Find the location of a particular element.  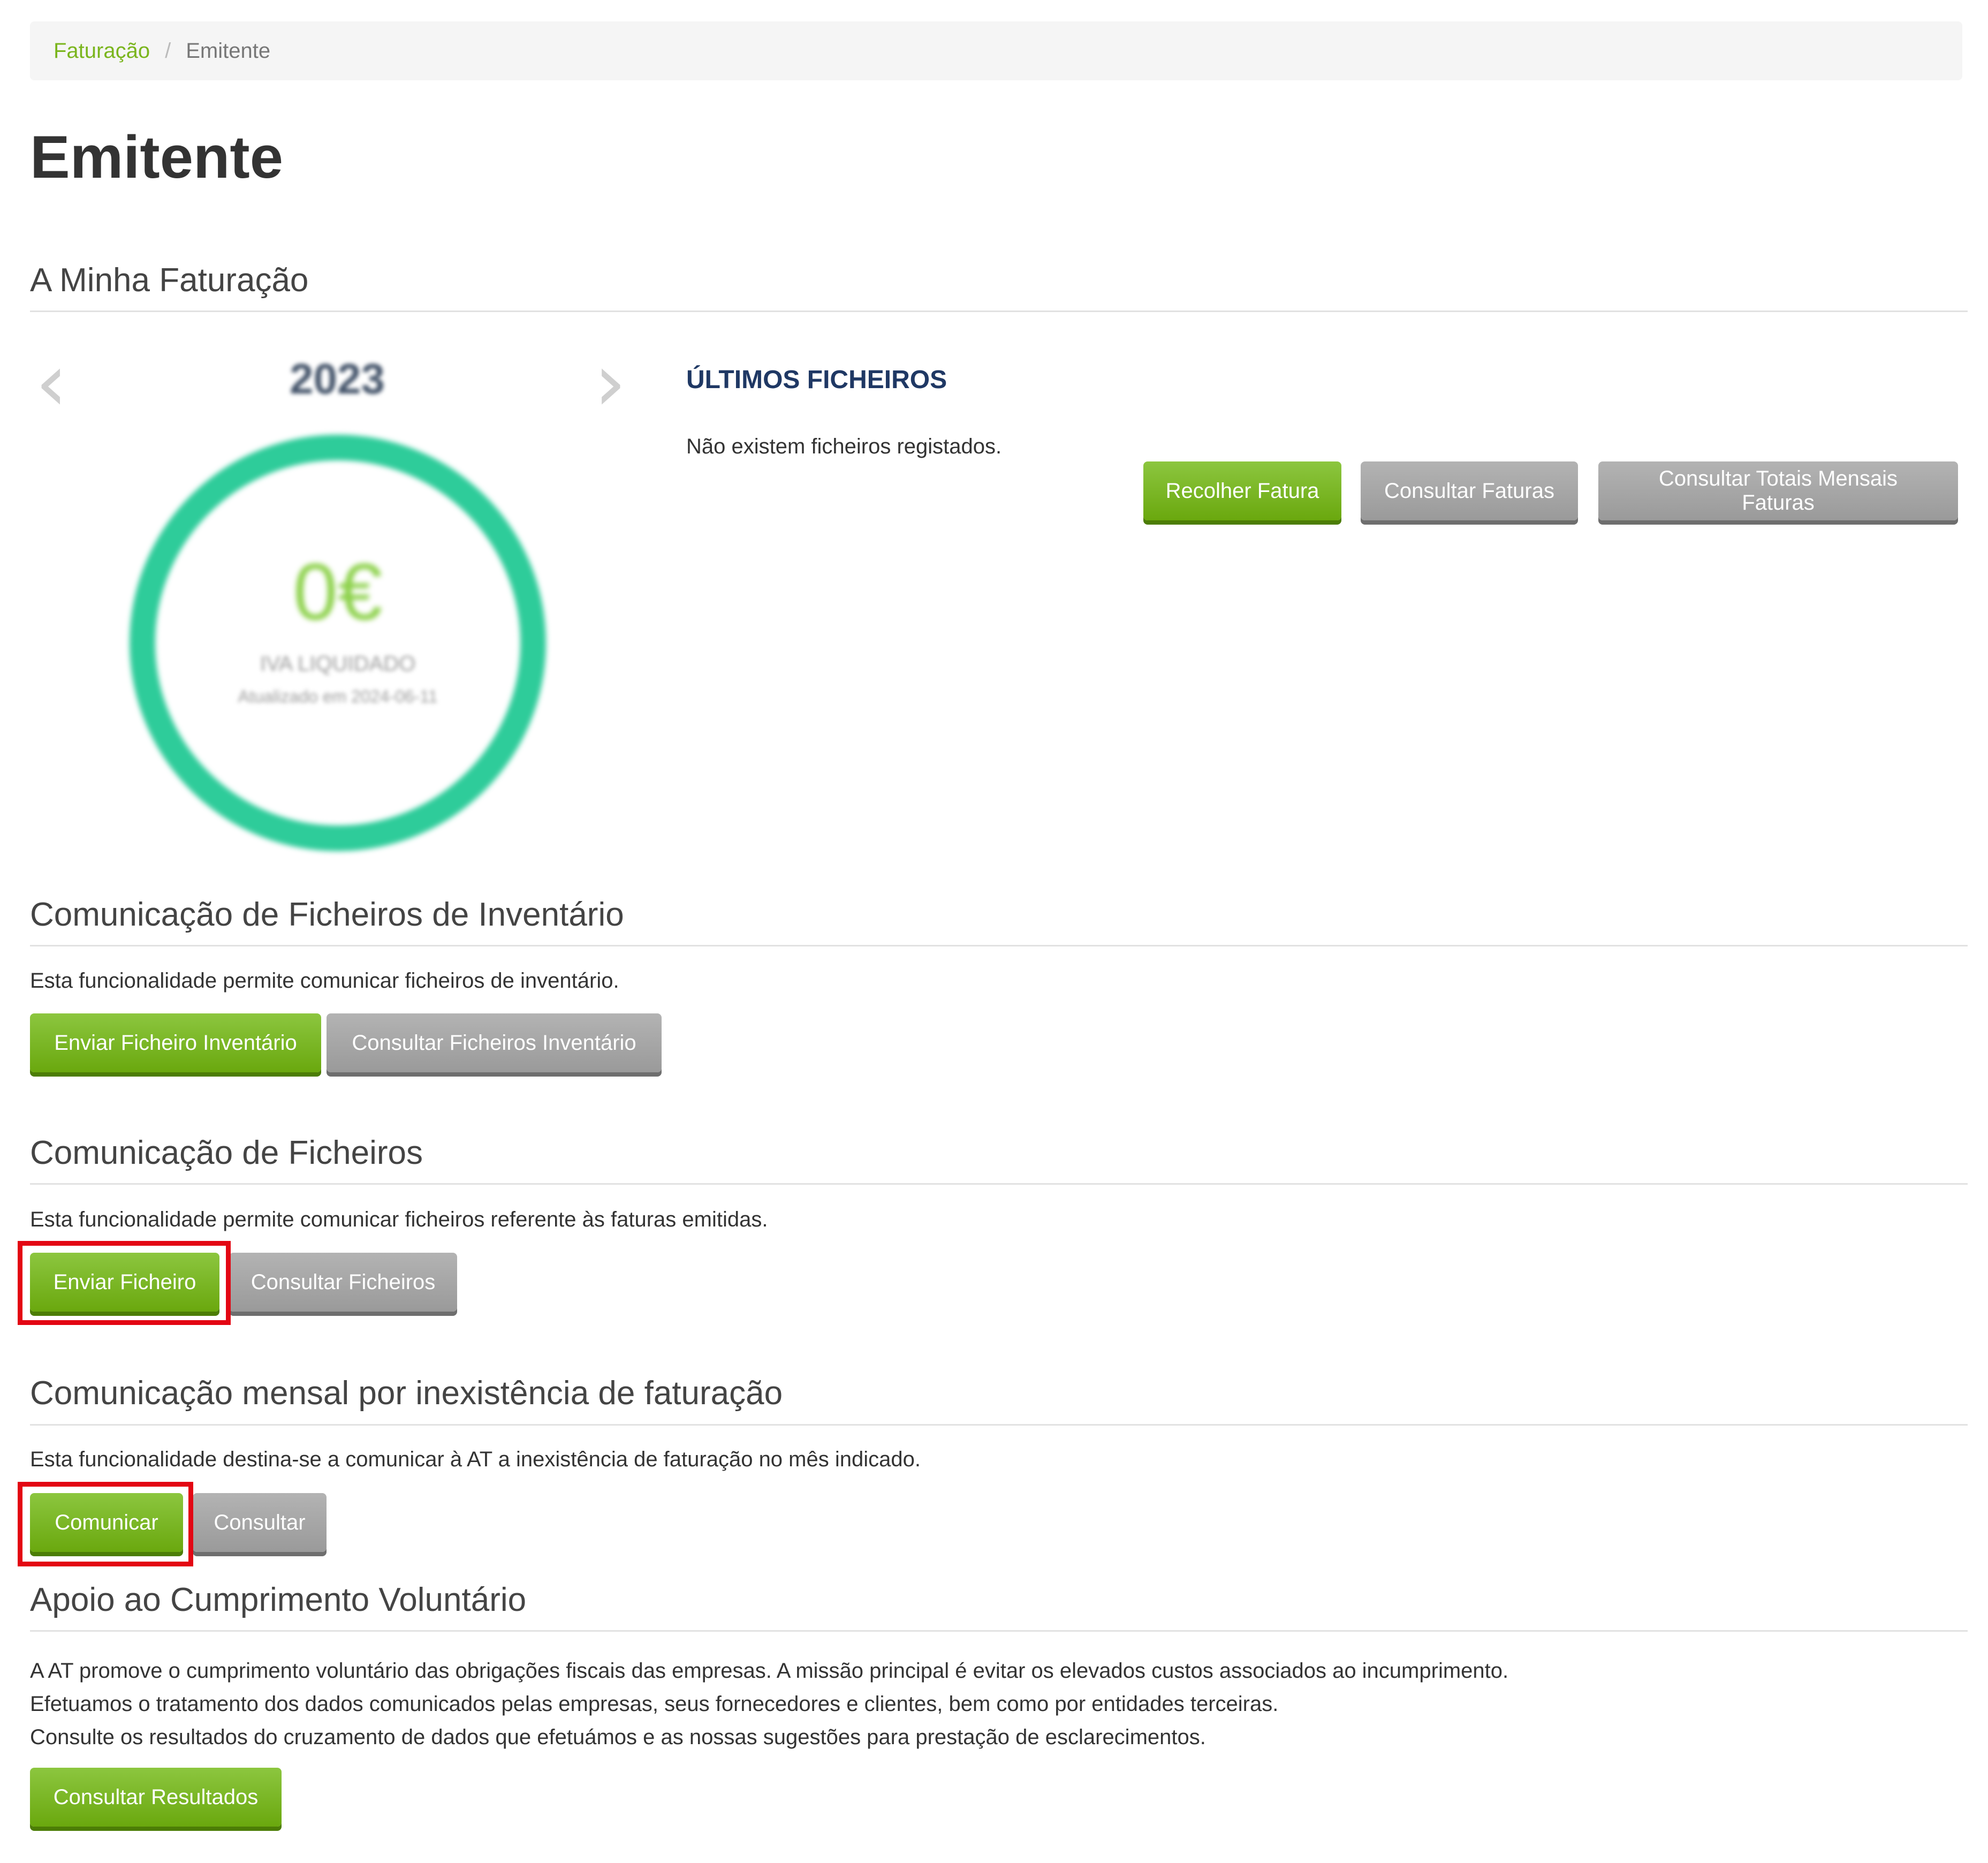

consultar-totais-mensais-button: Consultar Totais Mensais Faturas is located at coordinates (1778, 491).